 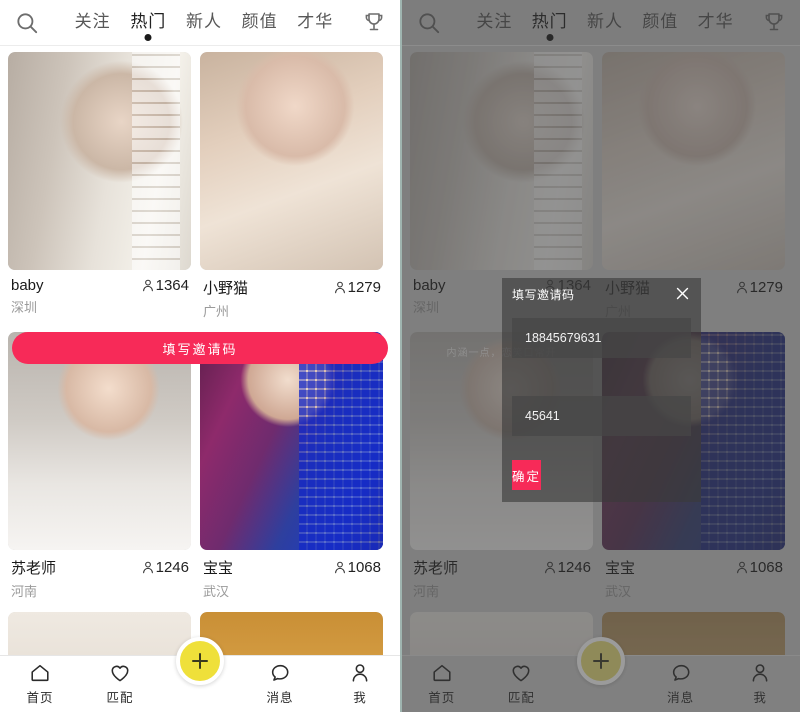 I want to click on fan-count-value: 1068, so click(x=364, y=567).